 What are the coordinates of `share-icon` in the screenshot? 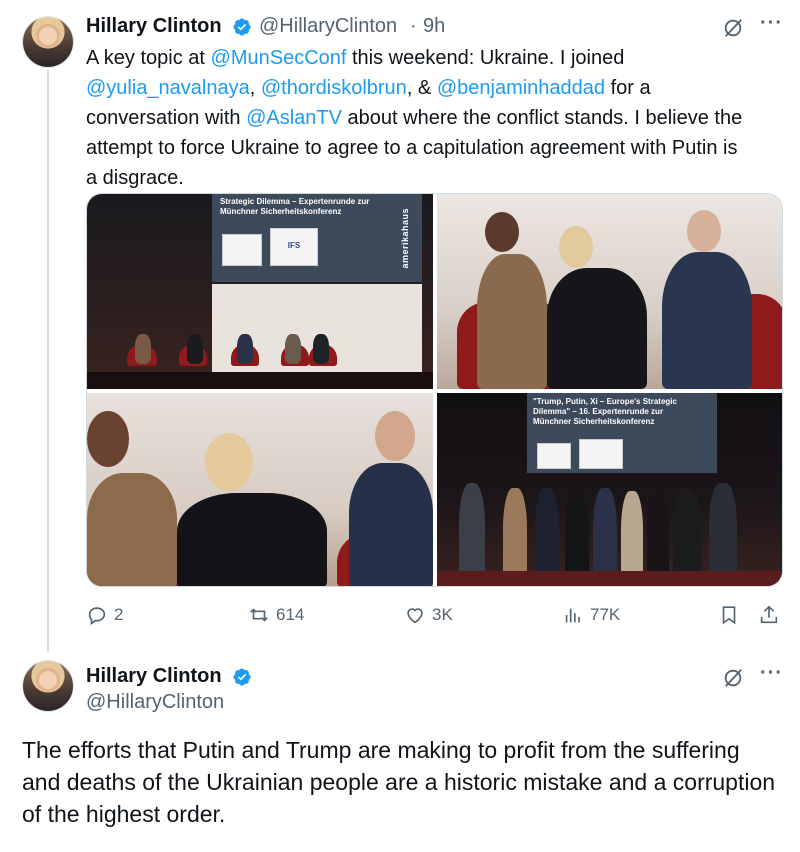 It's located at (769, 614).